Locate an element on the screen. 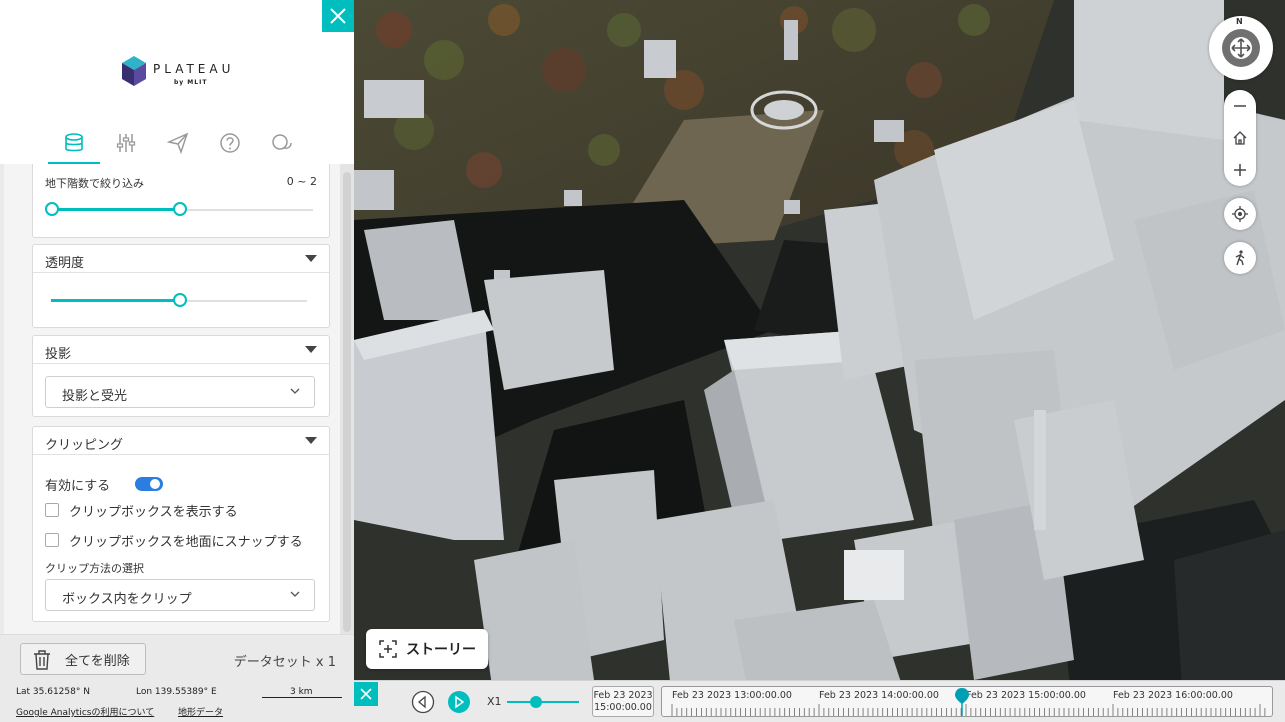 This screenshot has height=722, width=1285. panel-tabs is located at coordinates (178, 146).